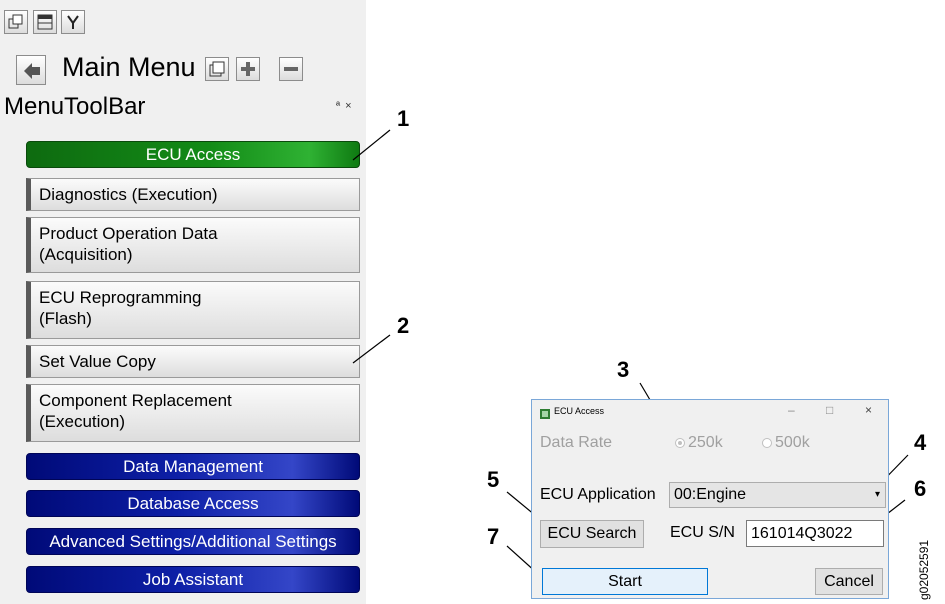 The width and height of the screenshot is (945, 604). I want to click on callout-5: 5, so click(493, 479).